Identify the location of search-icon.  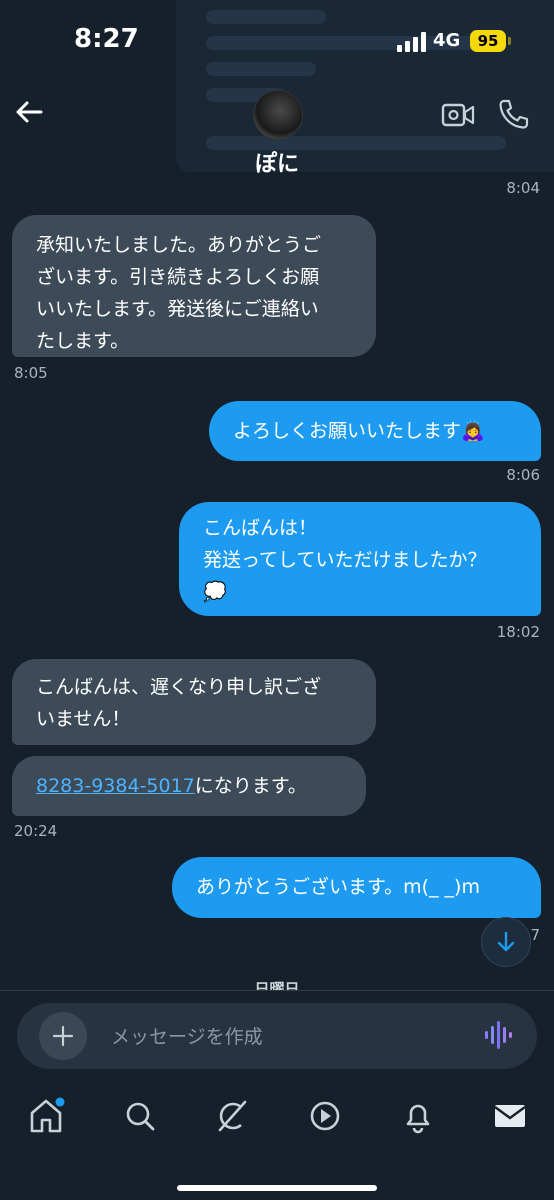
(140, 1116).